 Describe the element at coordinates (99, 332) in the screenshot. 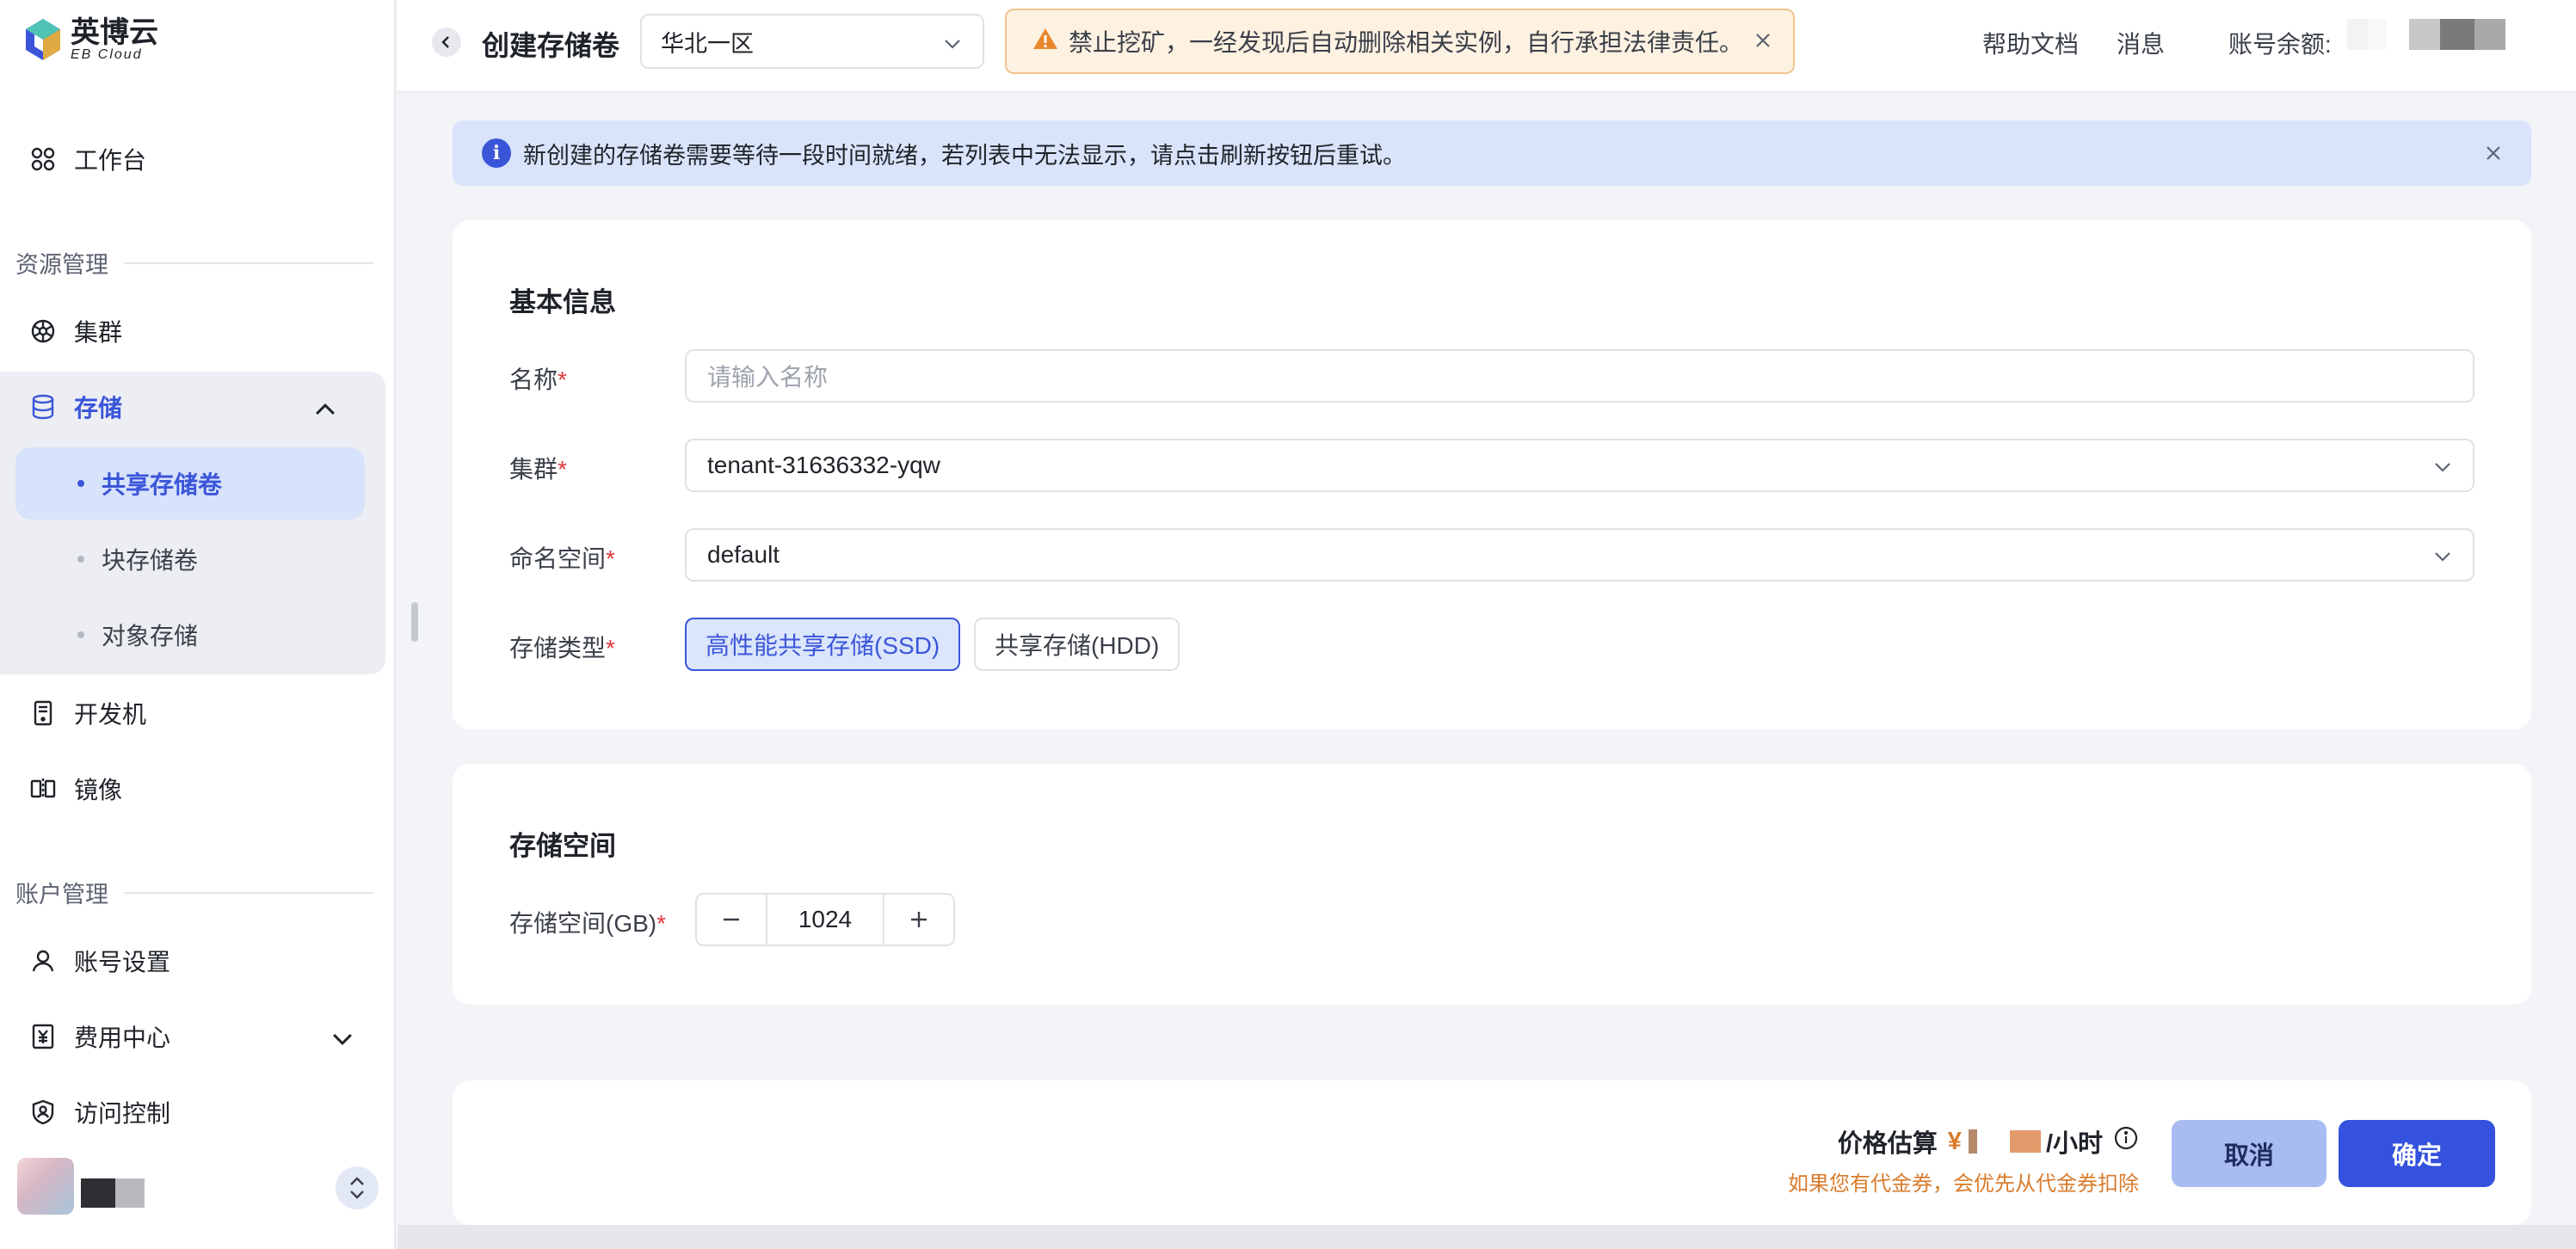

I see `sidebar-item-label: 集群` at that location.